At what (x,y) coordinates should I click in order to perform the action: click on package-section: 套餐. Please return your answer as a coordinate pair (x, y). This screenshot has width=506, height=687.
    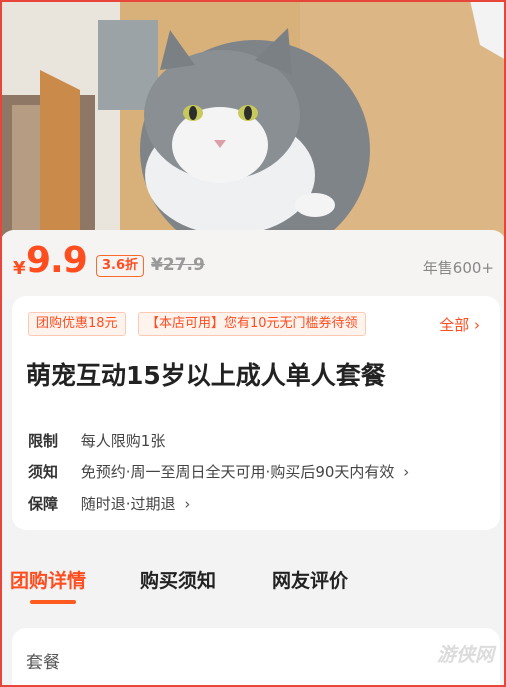
    Looking at the image, I should click on (256, 657).